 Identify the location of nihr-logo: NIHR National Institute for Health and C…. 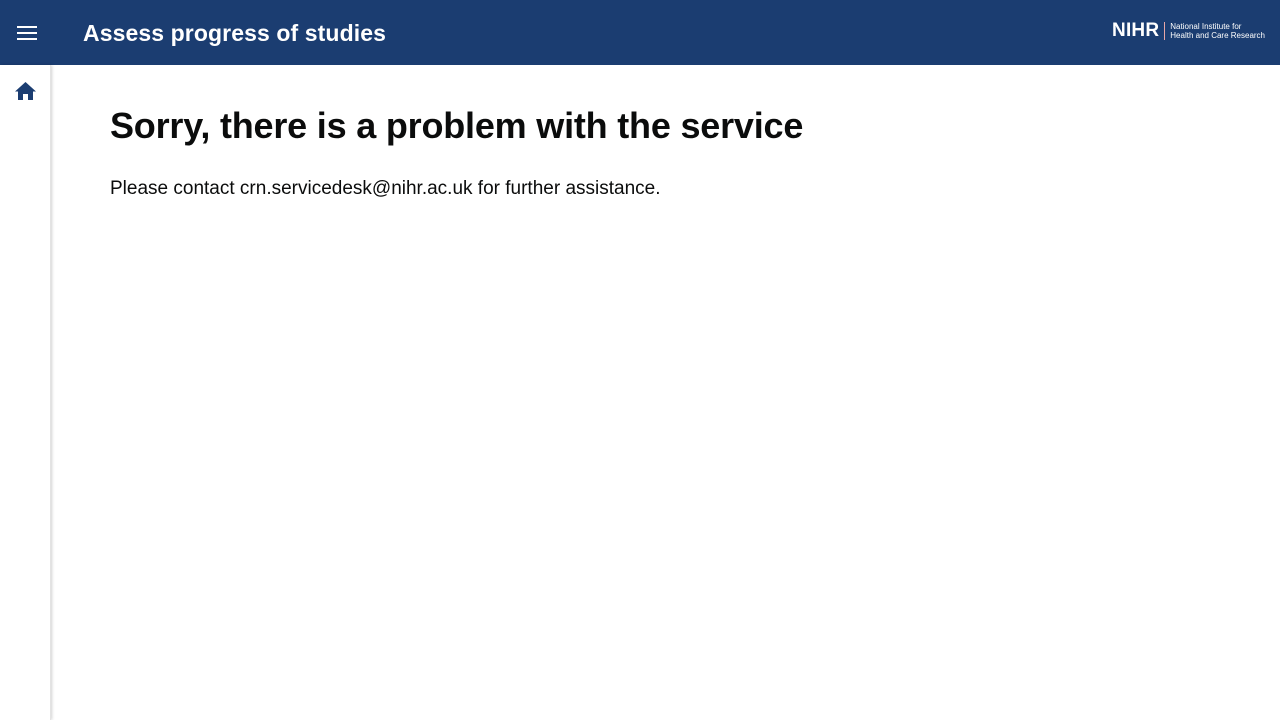
(1188, 31).